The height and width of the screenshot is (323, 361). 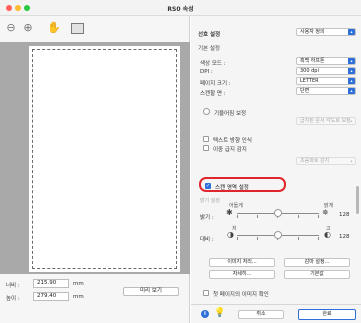 What do you see at coordinates (230, 234) in the screenshot?
I see `contrast-low-icon: ◑` at bounding box center [230, 234].